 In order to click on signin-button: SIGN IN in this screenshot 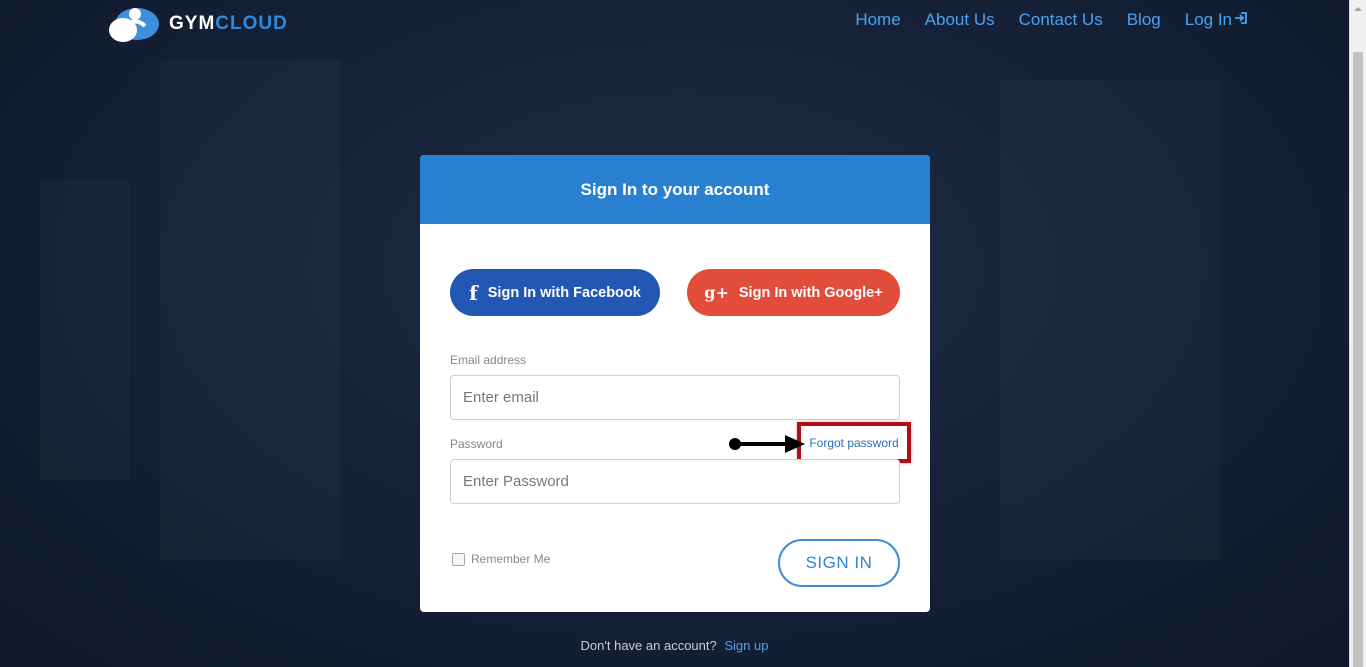, I will do `click(839, 563)`.